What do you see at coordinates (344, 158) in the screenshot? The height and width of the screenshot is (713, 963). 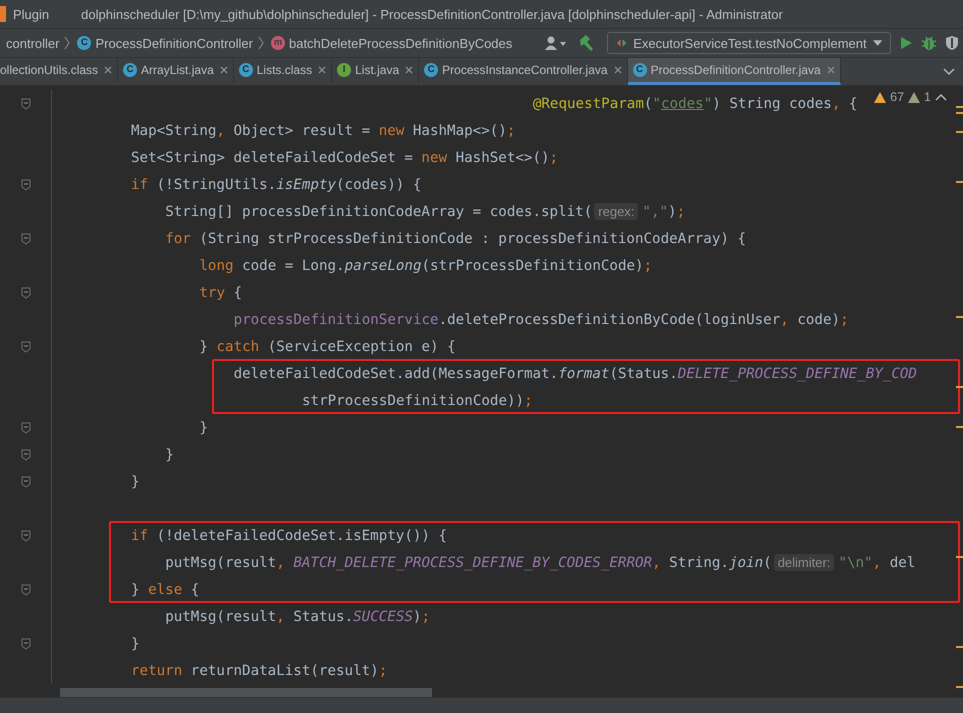 I see `code-text: Set<String> deleteFailedCodeSet = new HashSet<>();` at bounding box center [344, 158].